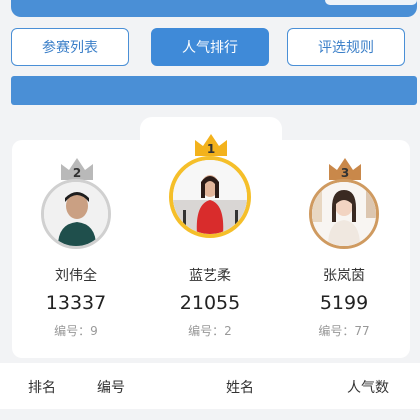  Describe the element at coordinates (210, 276) in the screenshot. I see `contestant-name: 蓝艺柔` at that location.